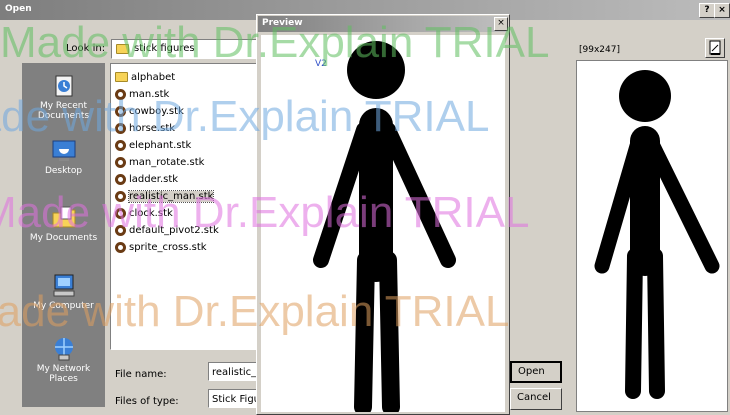  Describe the element at coordinates (599, 50) in the screenshot. I see `image-dimensions: [99x247]` at that location.